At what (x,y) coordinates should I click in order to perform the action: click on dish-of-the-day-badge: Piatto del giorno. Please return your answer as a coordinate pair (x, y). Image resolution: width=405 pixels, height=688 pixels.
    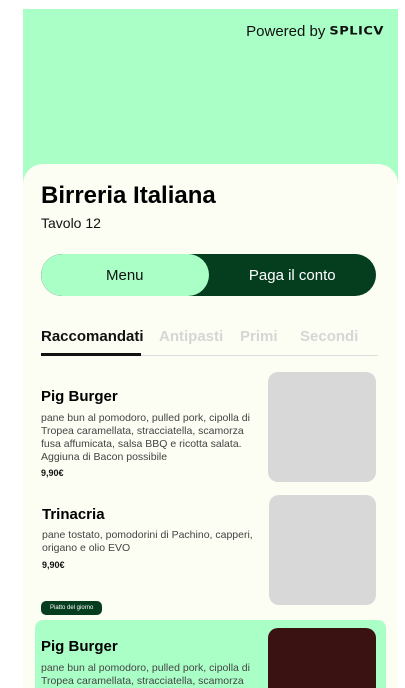
    Looking at the image, I should click on (72, 608).